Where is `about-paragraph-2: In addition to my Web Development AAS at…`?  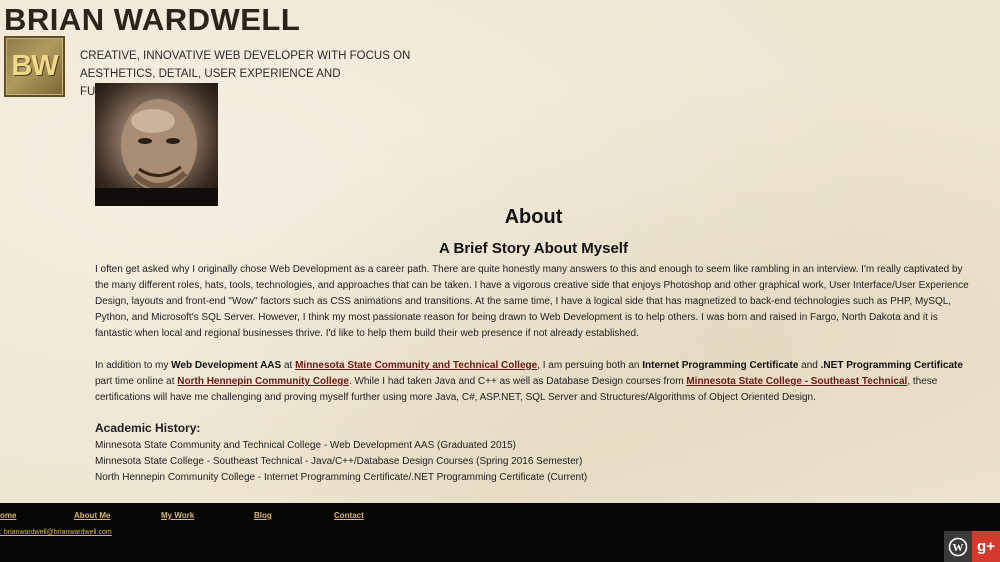 about-paragraph-2: In addition to my Web Development AAS at… is located at coordinates (535, 382).